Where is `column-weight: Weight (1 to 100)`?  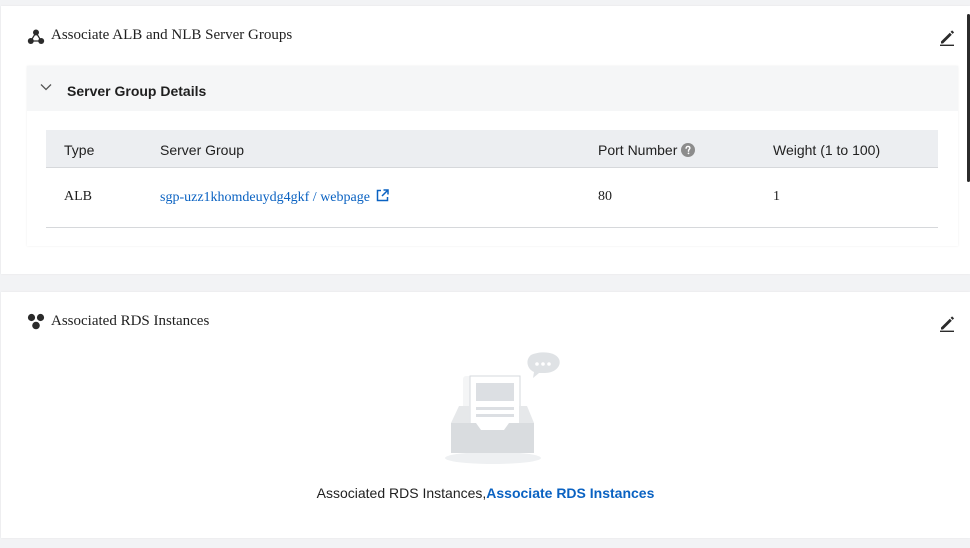 column-weight: Weight (1 to 100) is located at coordinates (827, 150).